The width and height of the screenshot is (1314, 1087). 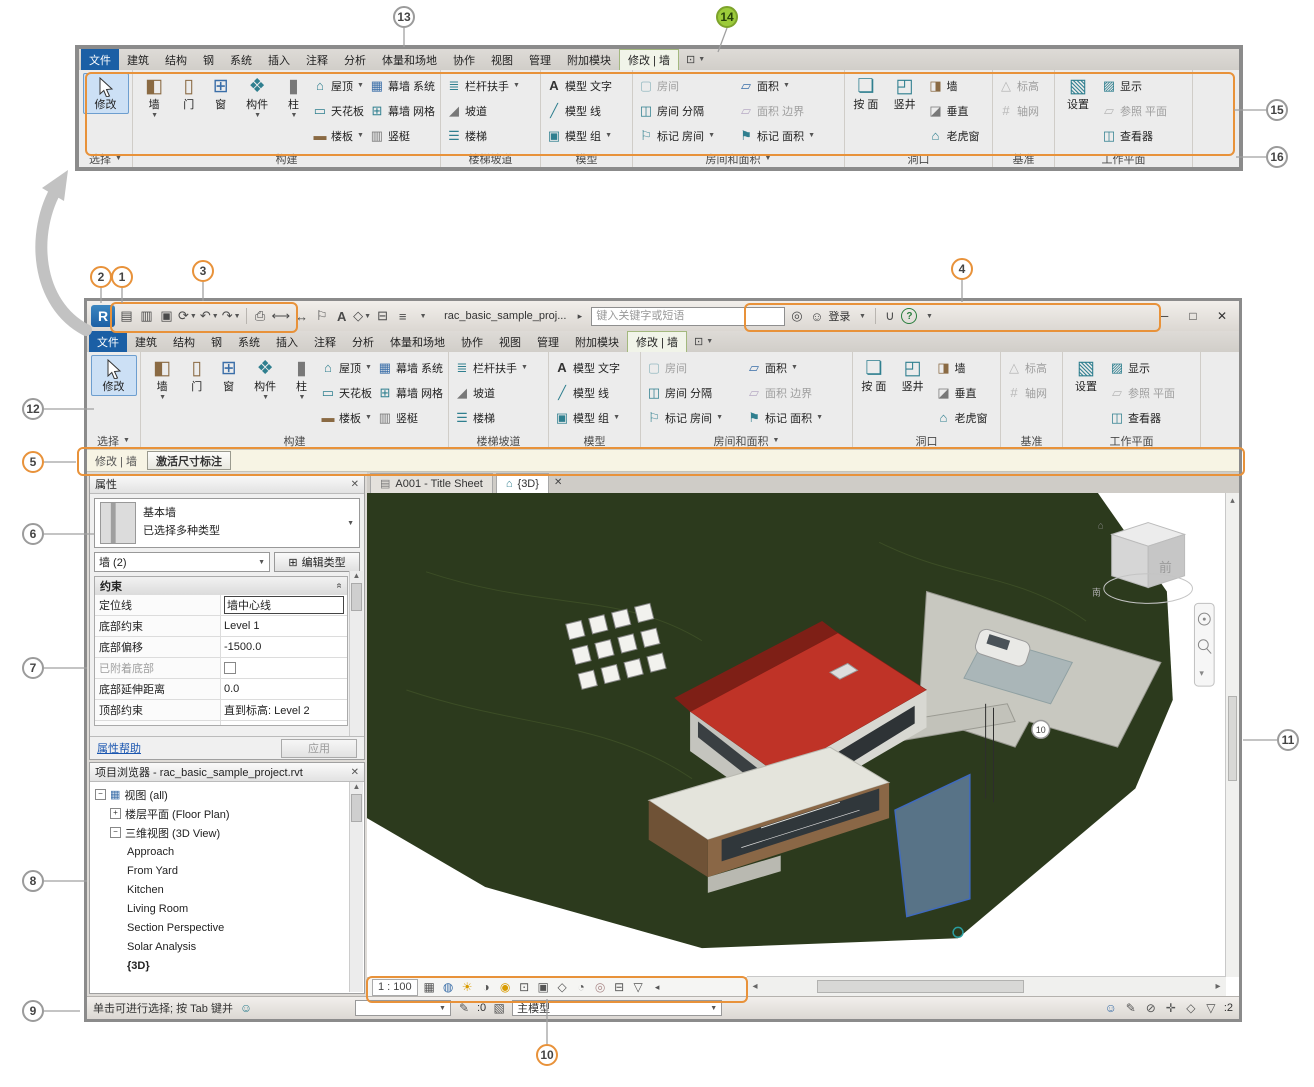 What do you see at coordinates (409, 59) in the screenshot?
I see `tab-massing-site: 体量和场地` at bounding box center [409, 59].